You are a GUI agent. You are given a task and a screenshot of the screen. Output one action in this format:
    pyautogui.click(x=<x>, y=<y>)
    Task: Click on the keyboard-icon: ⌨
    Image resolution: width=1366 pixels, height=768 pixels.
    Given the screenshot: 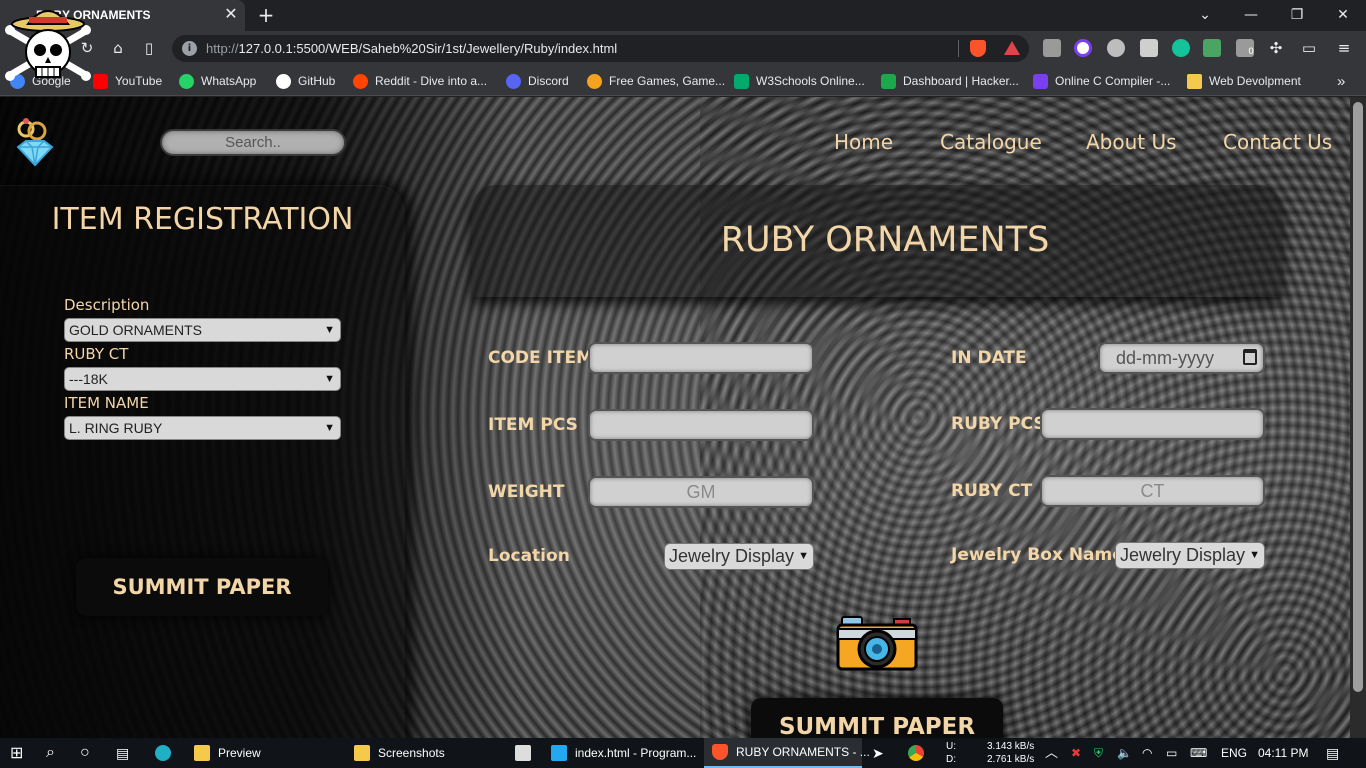 What is the action you would take?
    pyautogui.click(x=1198, y=753)
    